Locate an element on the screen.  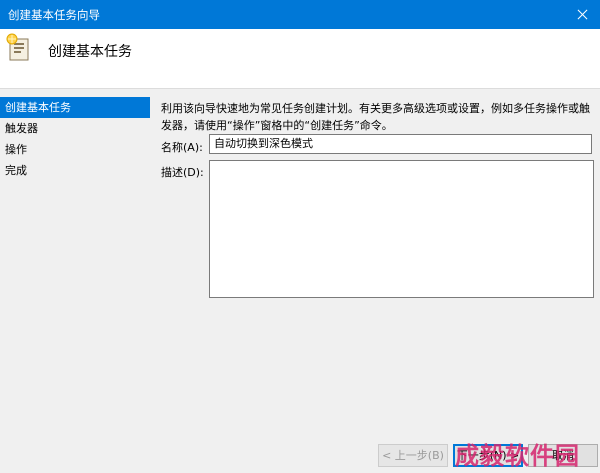
watermark: 成毅软件园 is located at coordinates (517, 456).